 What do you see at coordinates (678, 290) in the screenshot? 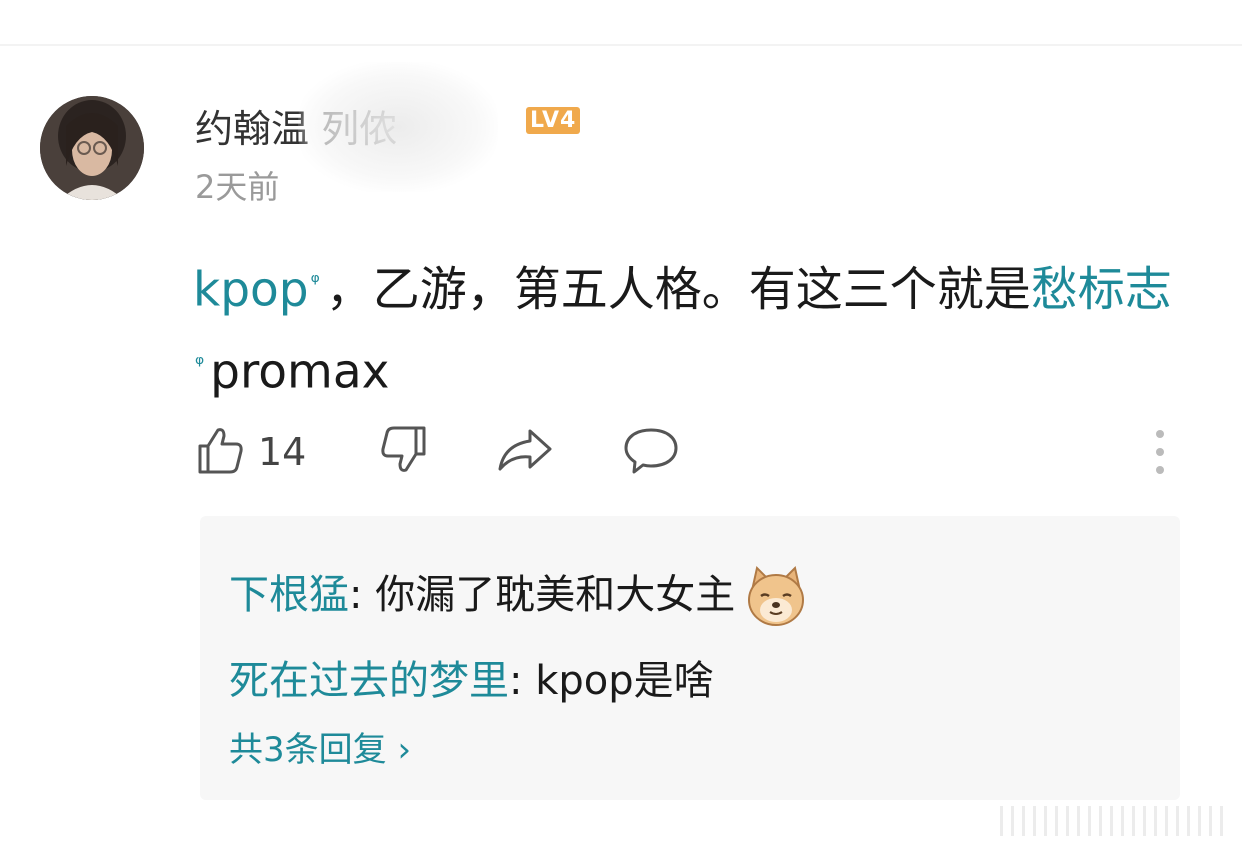
I see `comment-text: ，乙游，第五人格。有这三个就是` at bounding box center [678, 290].